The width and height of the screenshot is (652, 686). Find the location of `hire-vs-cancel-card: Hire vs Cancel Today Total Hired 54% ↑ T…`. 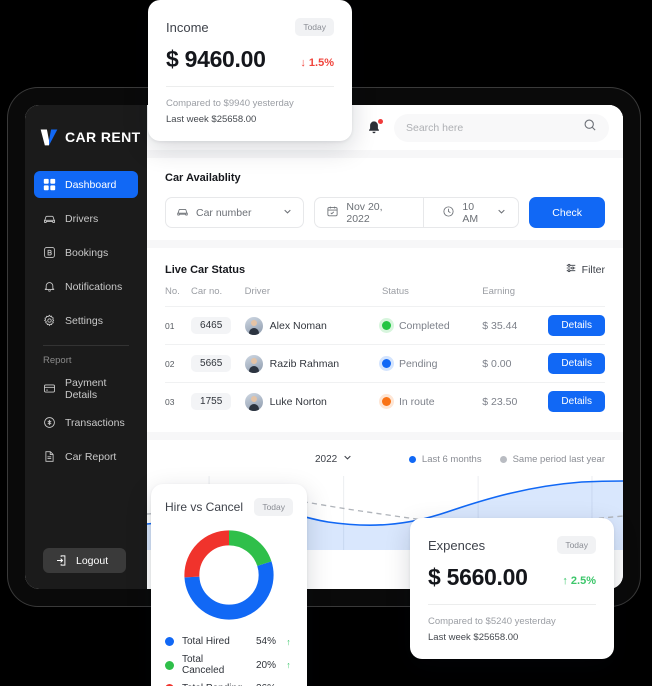

hire-vs-cancel-card: Hire vs Cancel Today Total Hired 54% ↑ T… is located at coordinates (229, 585).